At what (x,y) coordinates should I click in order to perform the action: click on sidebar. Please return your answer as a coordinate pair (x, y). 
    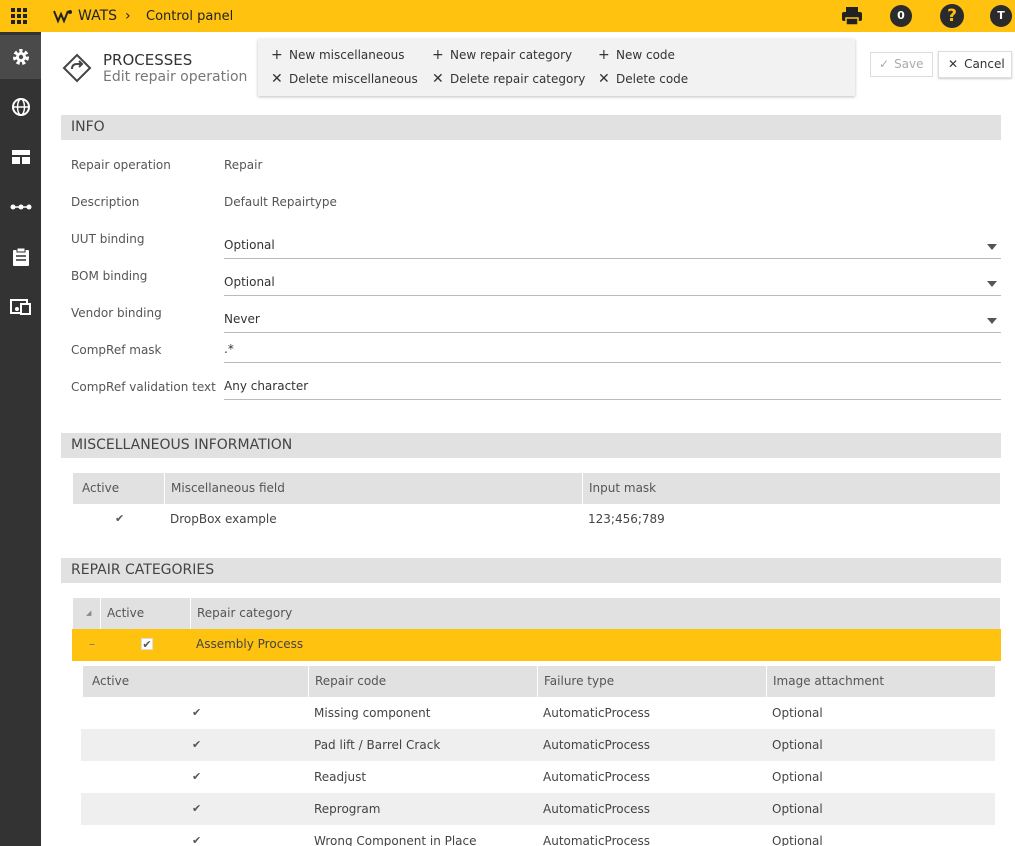
    Looking at the image, I should click on (20, 439).